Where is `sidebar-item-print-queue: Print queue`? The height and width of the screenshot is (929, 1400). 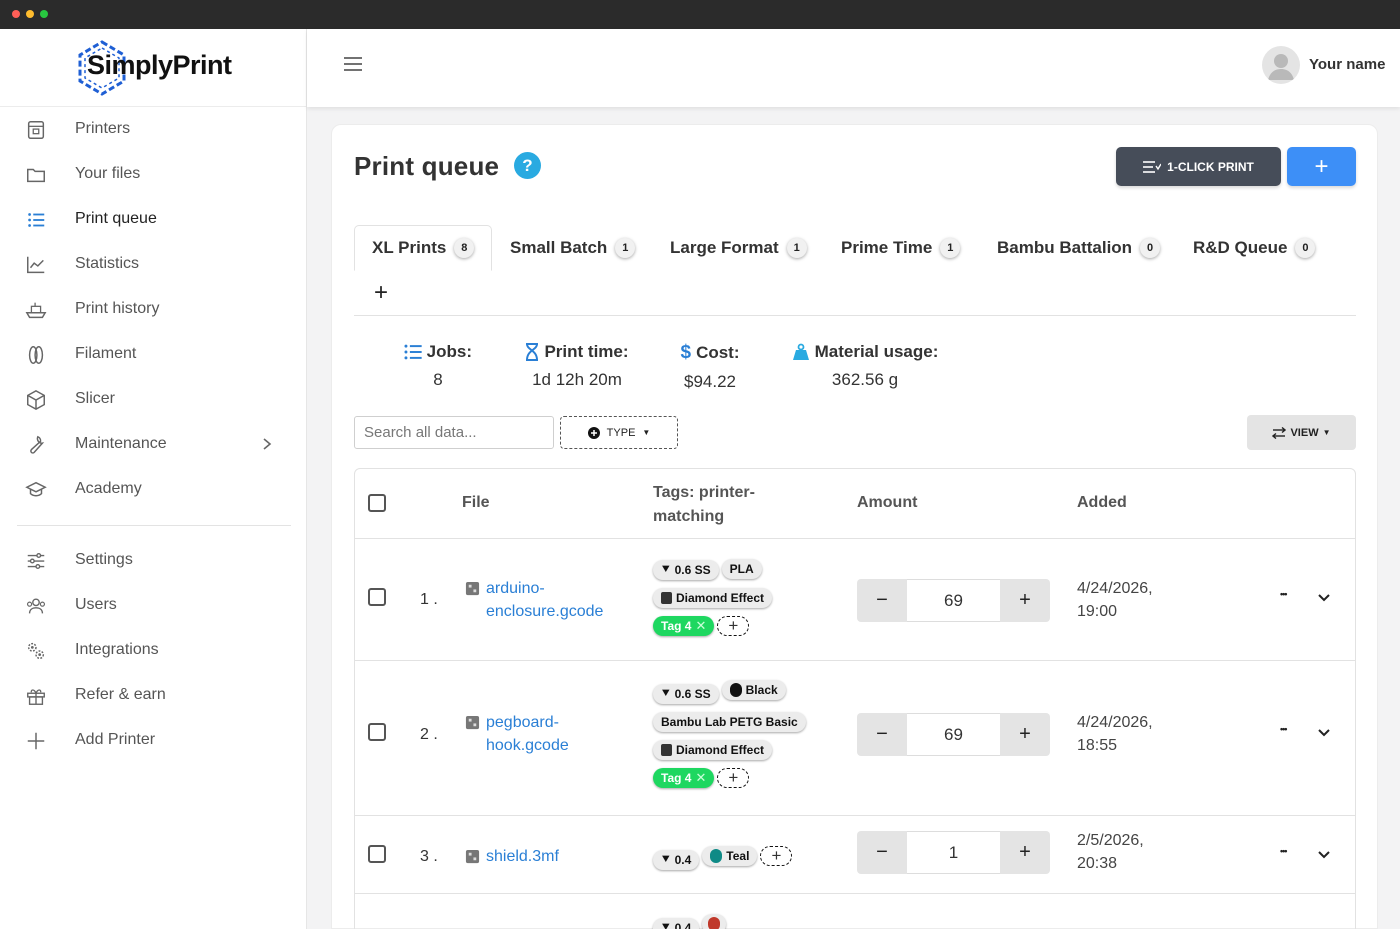
sidebar-item-print-queue: Print queue is located at coordinates (153, 219).